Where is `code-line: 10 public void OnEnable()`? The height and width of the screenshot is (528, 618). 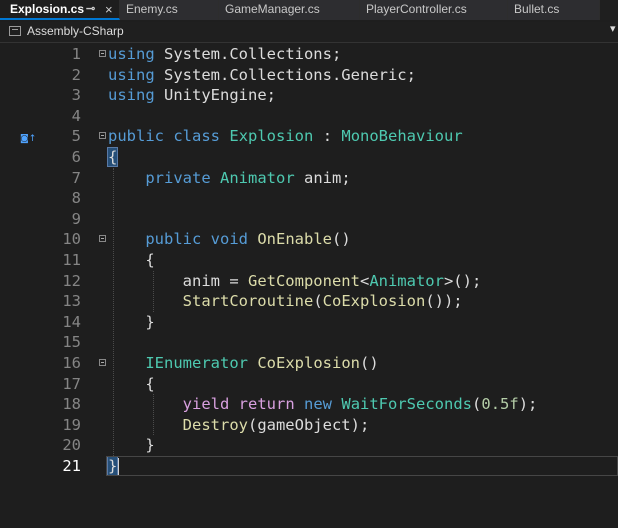 code-line: 10 public void OnEnable() is located at coordinates (309, 239).